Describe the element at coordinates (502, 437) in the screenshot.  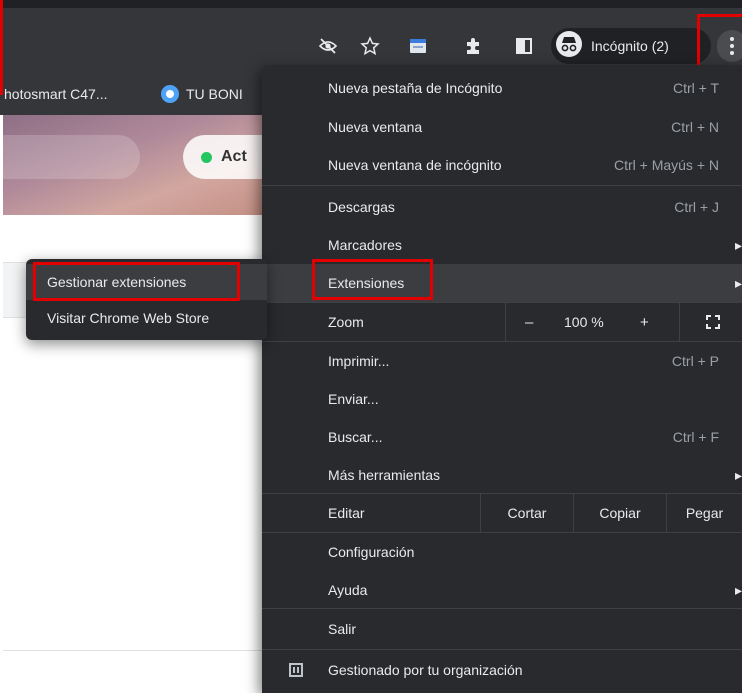
I see `menu-item-find: Buscar... Ctrl + F` at that location.